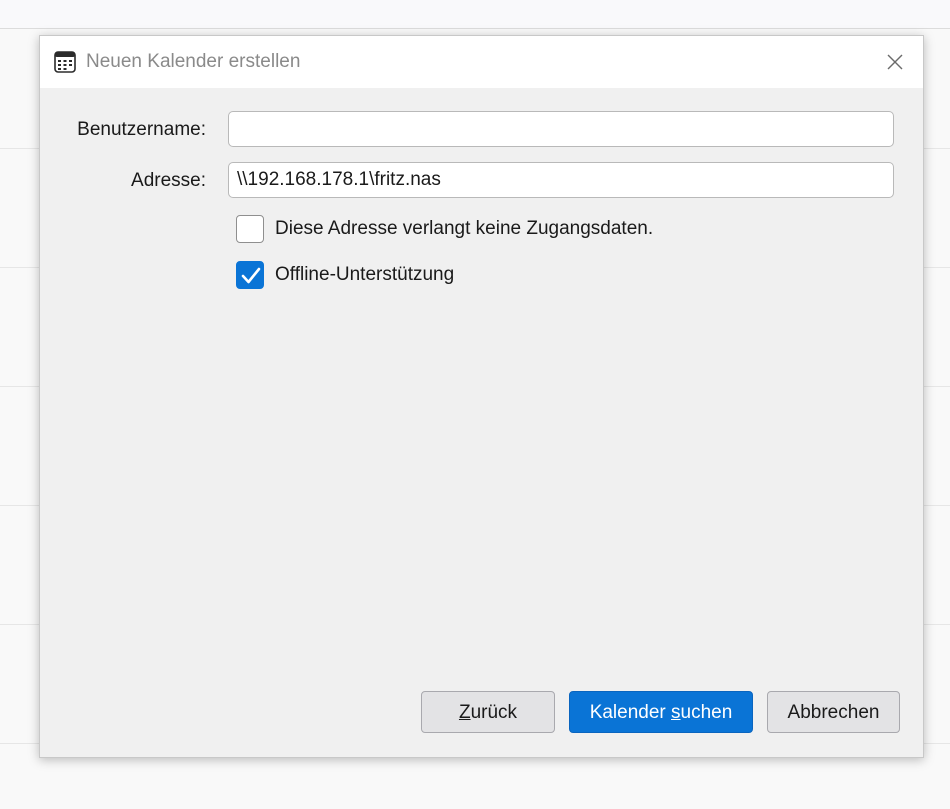 This screenshot has width=950, height=809. What do you see at coordinates (630, 712) in the screenshot?
I see `search-button-prefix: Kalender` at bounding box center [630, 712].